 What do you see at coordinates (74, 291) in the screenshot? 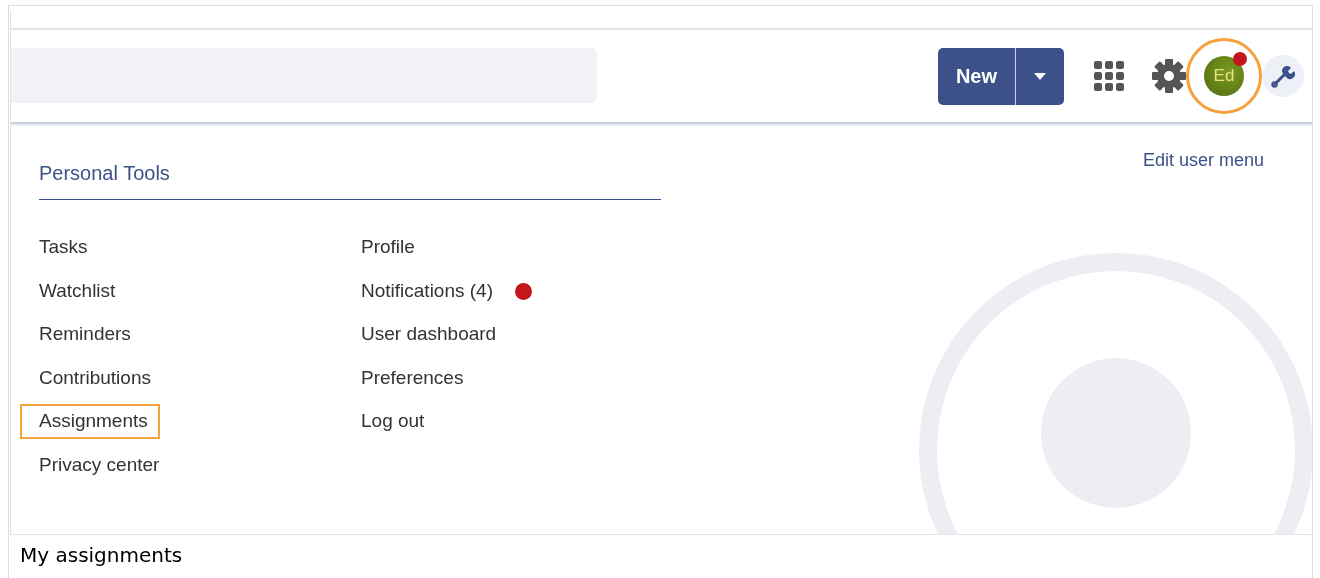
I see `menu-link: Watchlist` at bounding box center [74, 291].